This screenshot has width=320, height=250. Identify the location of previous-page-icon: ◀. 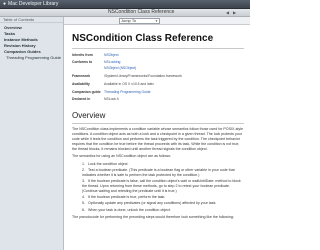
(227, 13).